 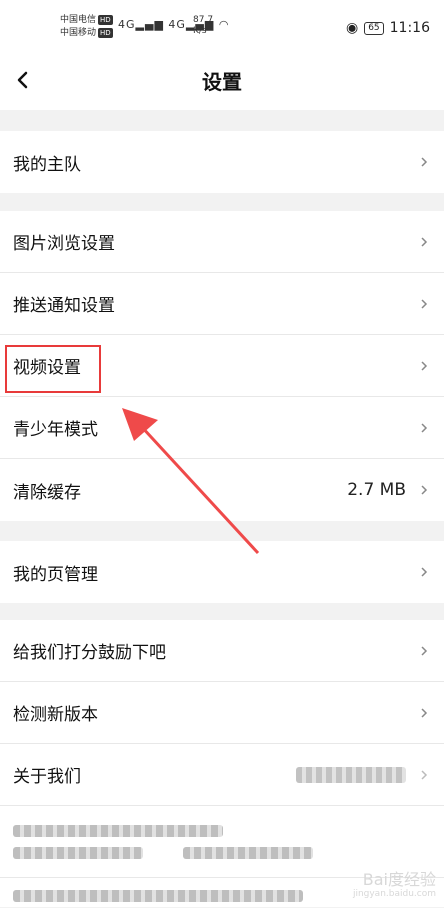 I want to click on setting-youth-mode: 青少年模式, so click(x=222, y=428).